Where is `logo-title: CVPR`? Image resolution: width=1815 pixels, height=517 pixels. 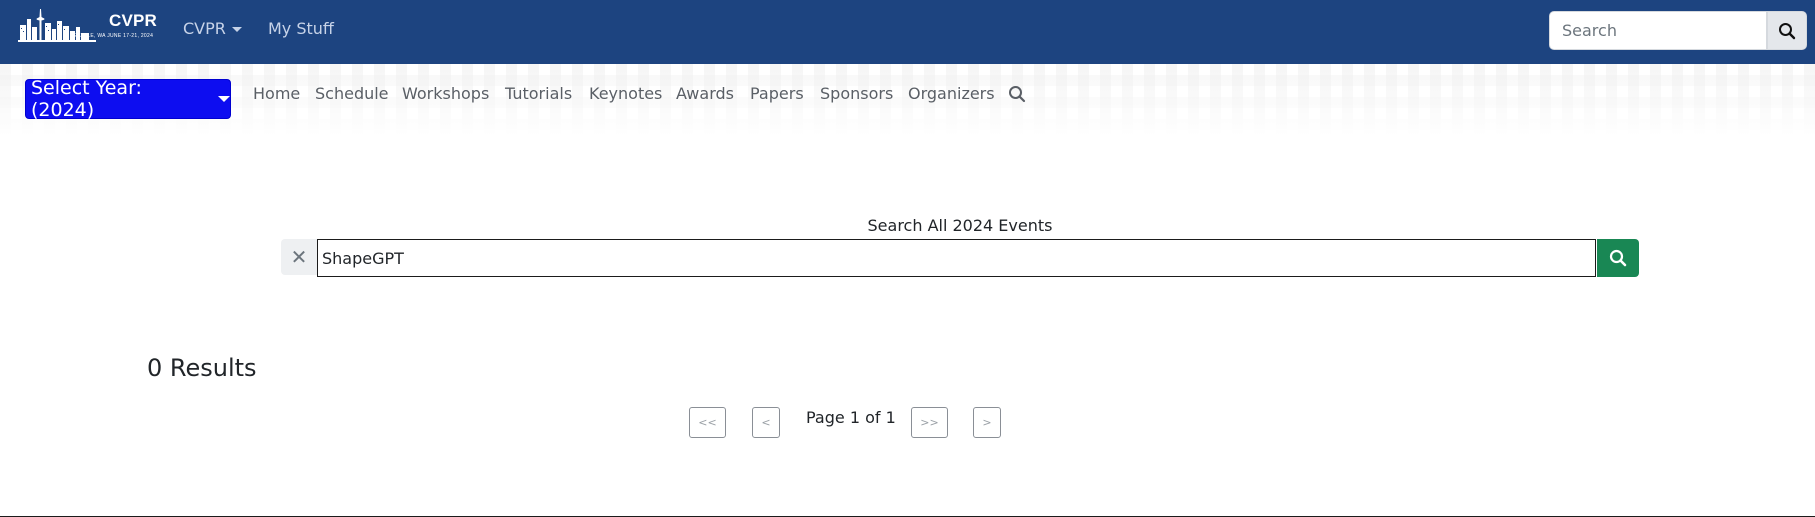 logo-title: CVPR is located at coordinates (133, 21).